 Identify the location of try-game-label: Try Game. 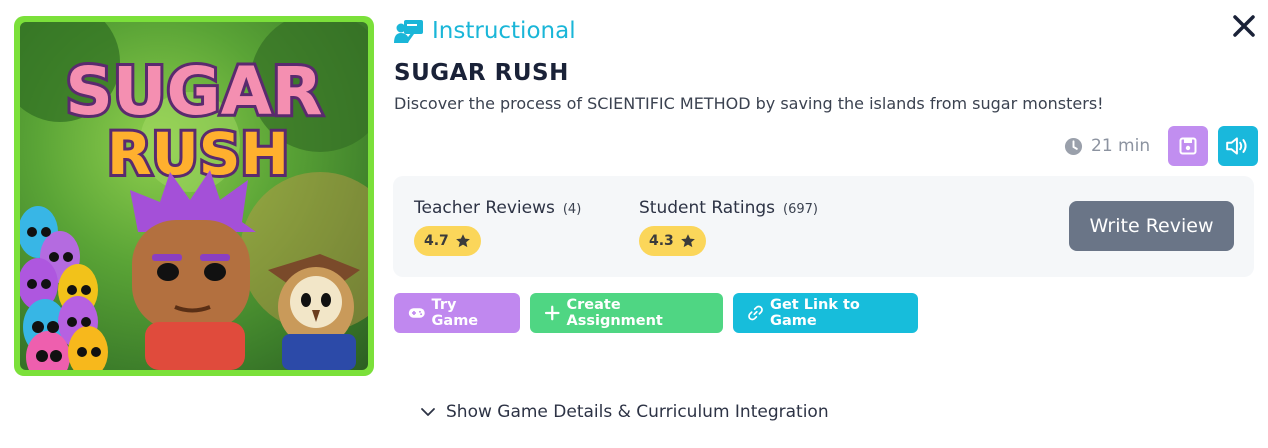
(455, 313).